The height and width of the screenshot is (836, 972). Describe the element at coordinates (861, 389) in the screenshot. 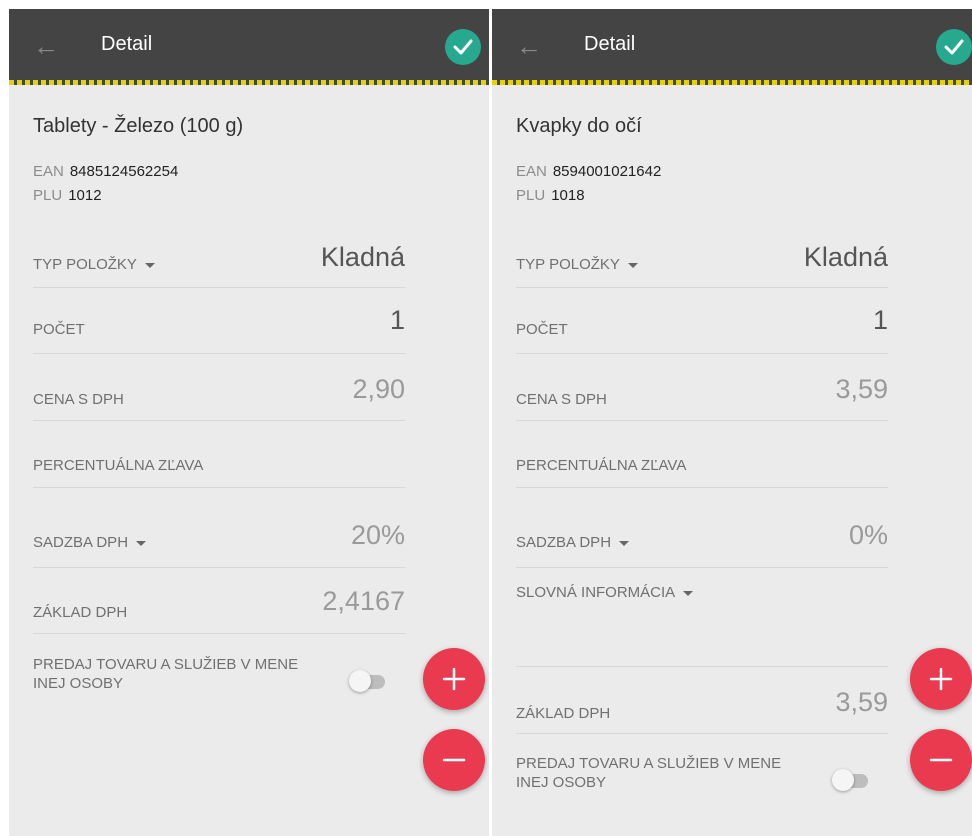

I see `price-value: 3,59` at that location.